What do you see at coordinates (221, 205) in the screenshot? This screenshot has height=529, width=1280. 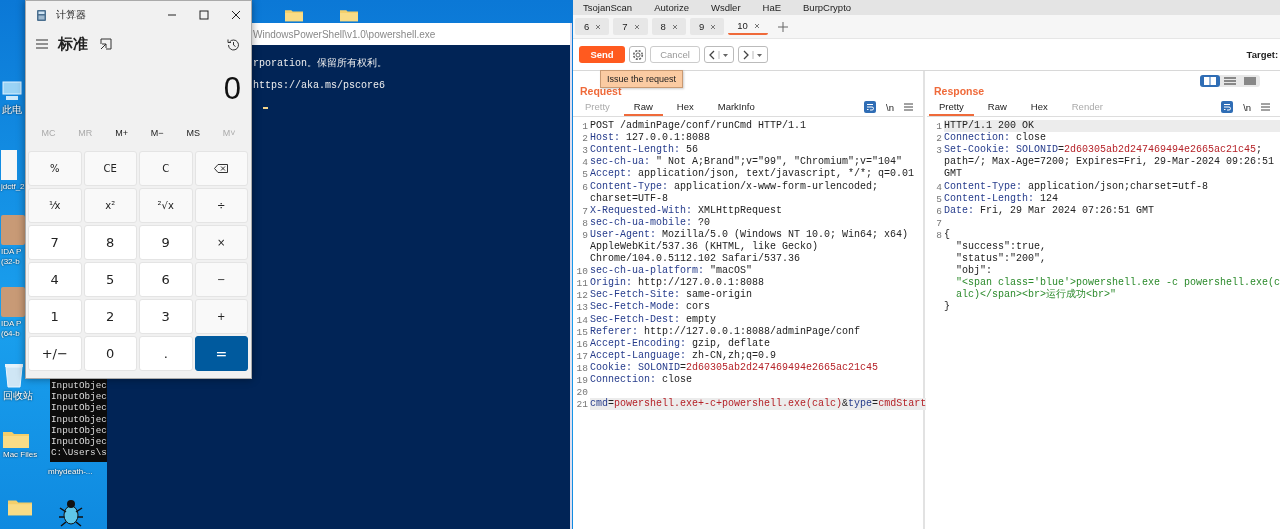 I see `calculator-key: ÷` at bounding box center [221, 205].